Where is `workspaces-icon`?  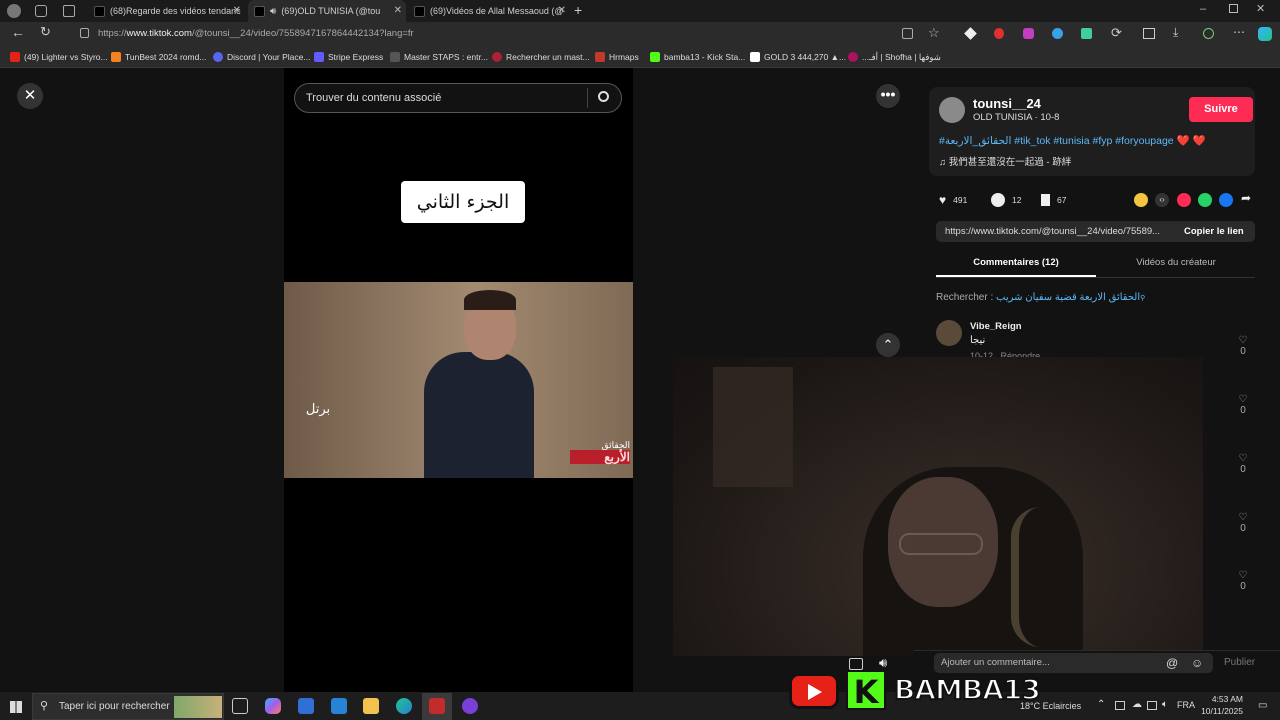 workspaces-icon is located at coordinates (41, 11).